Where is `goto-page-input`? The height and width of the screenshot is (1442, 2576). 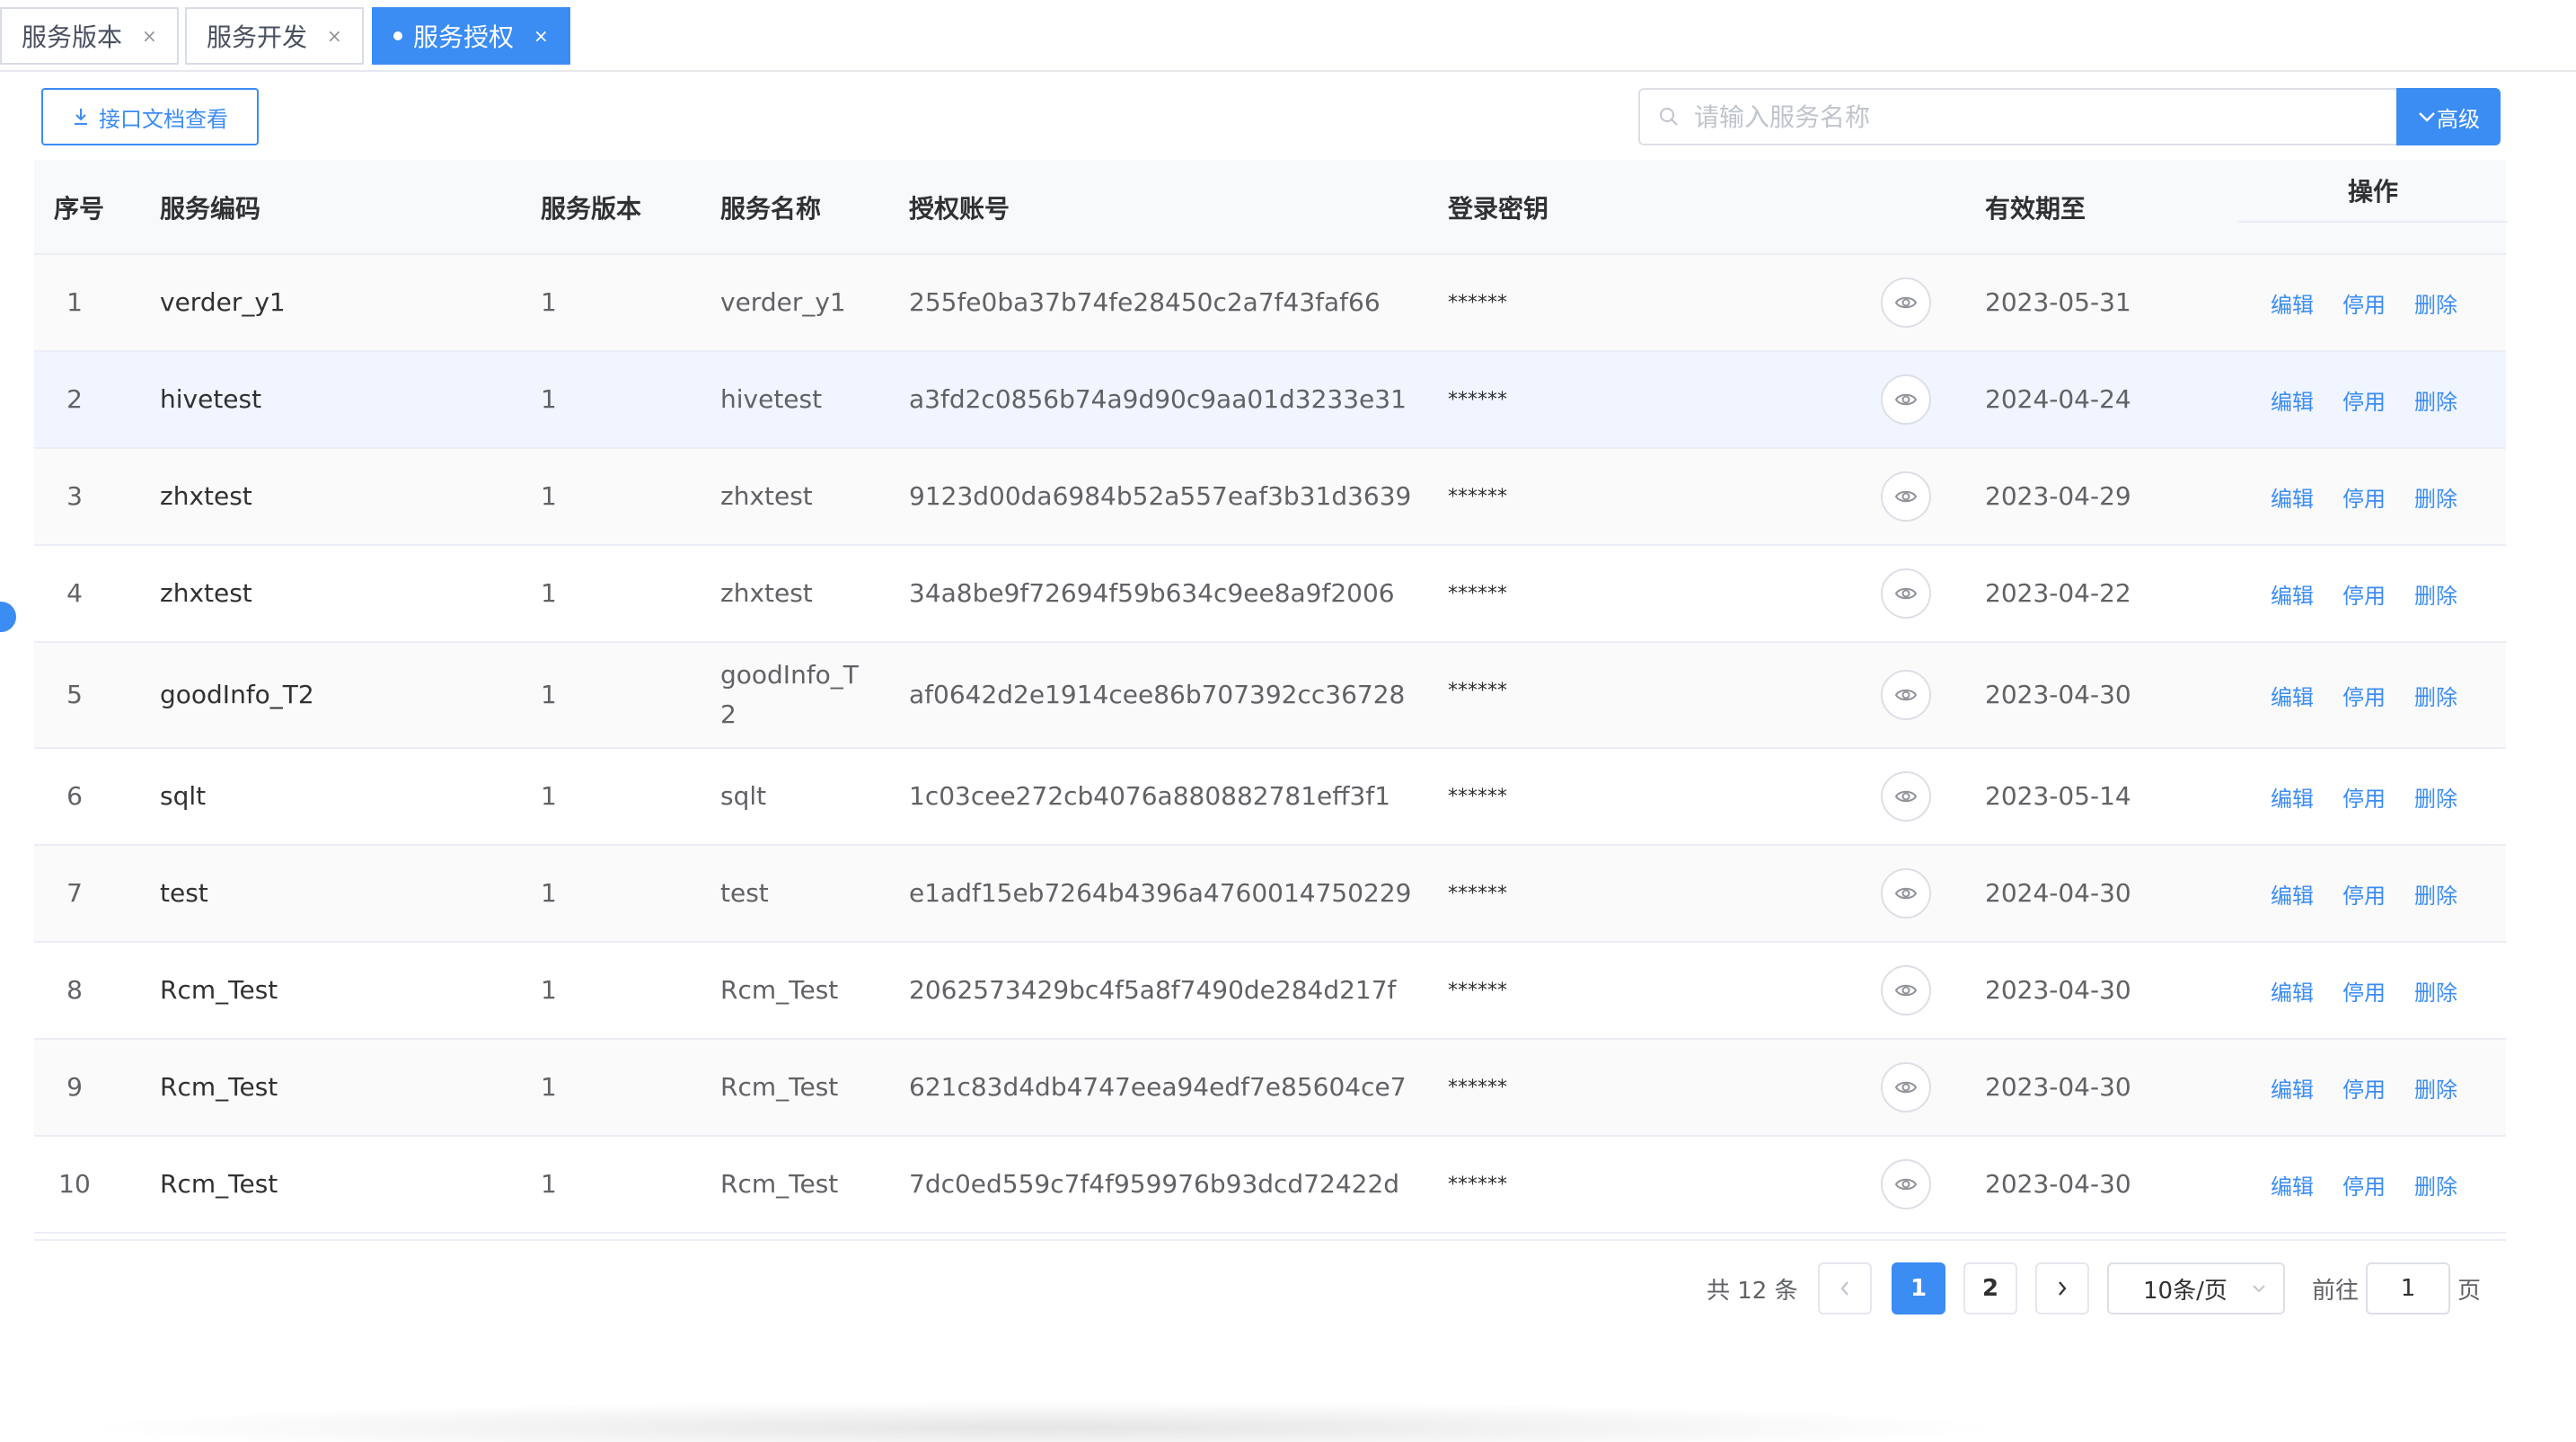
goto-page-input is located at coordinates (2408, 1288).